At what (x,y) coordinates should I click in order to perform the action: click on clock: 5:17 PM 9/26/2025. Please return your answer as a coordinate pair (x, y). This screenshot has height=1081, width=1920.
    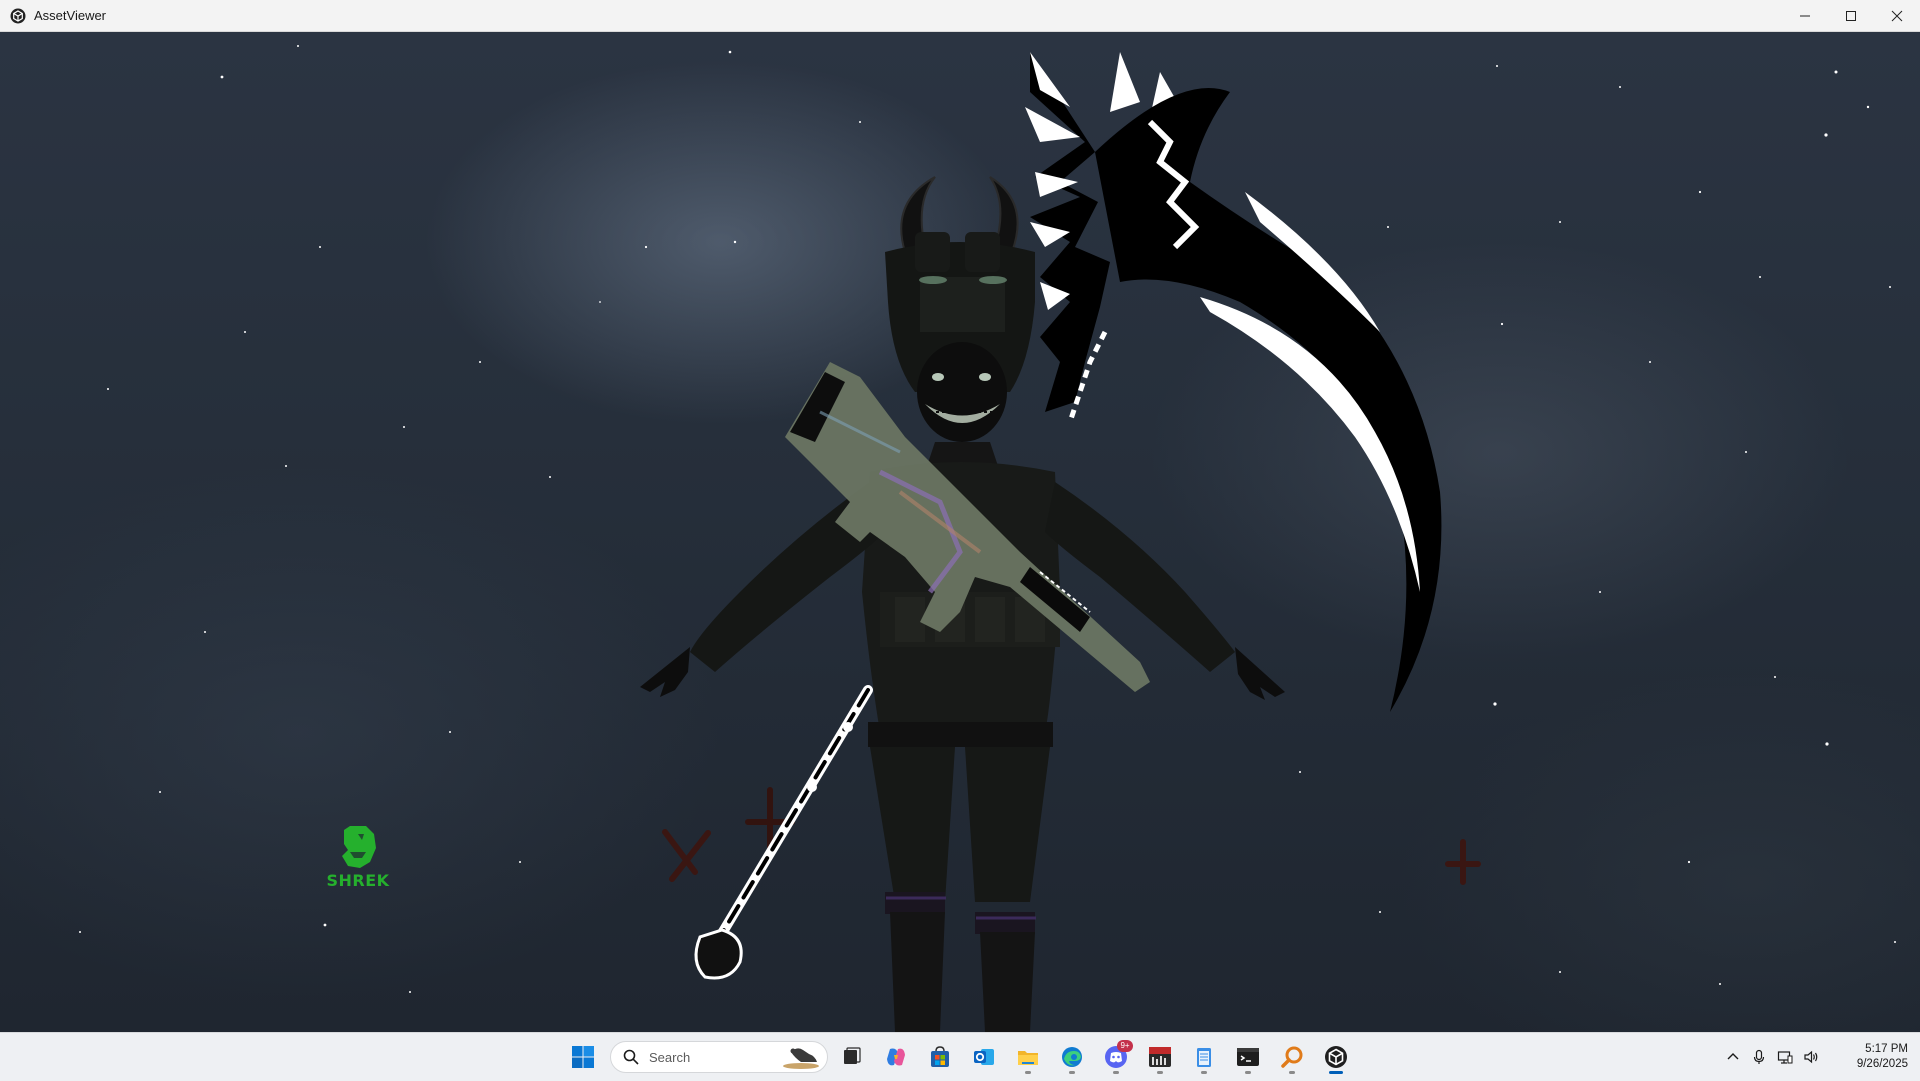
    Looking at the image, I should click on (1873, 1057).